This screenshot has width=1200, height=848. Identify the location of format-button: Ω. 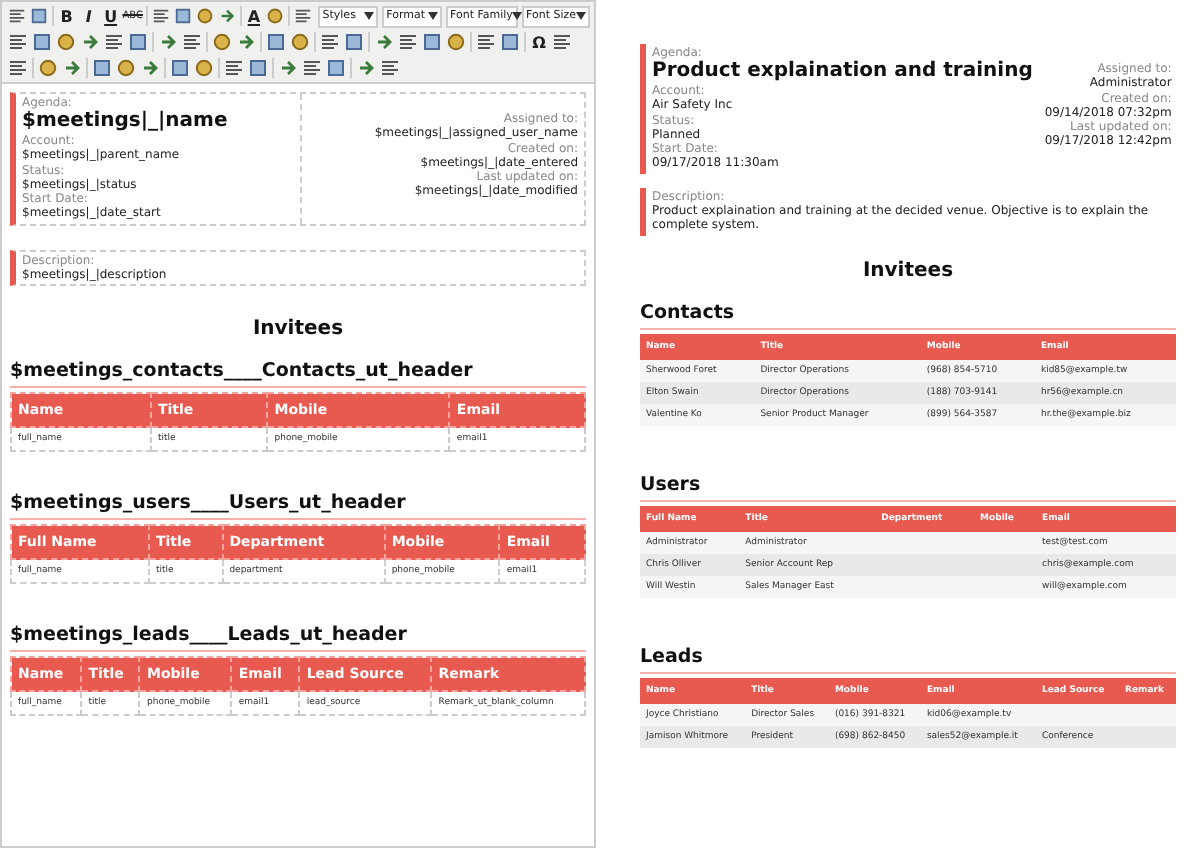
(539, 42).